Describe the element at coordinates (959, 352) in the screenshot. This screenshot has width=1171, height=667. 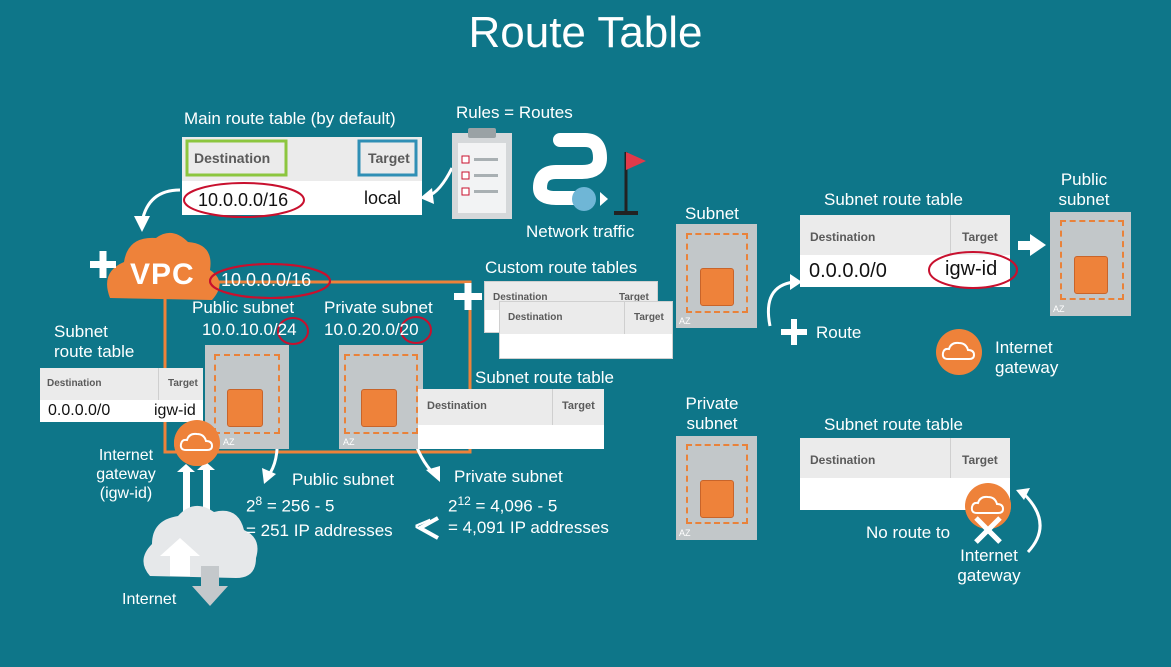
I see `right-igw-icon` at that location.